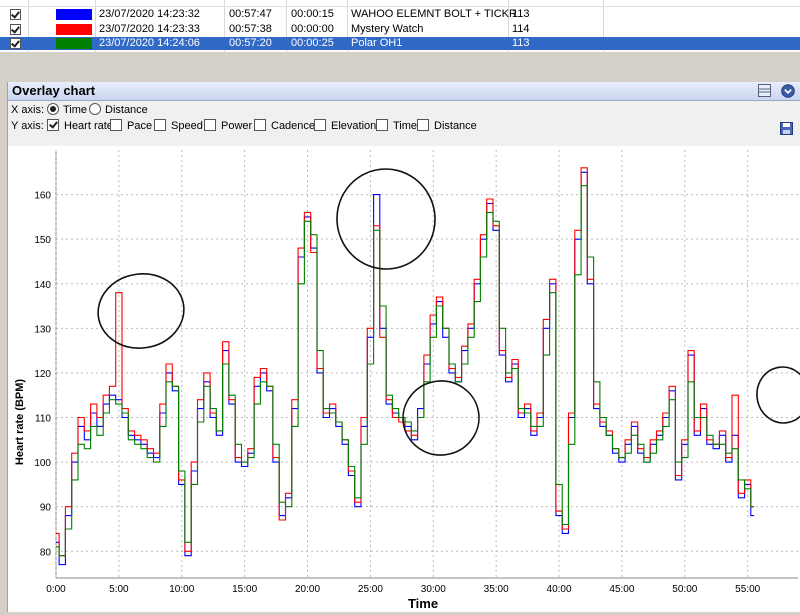 The image size is (800, 615). Describe the element at coordinates (400, 6) in the screenshot. I see `table-divider` at that location.